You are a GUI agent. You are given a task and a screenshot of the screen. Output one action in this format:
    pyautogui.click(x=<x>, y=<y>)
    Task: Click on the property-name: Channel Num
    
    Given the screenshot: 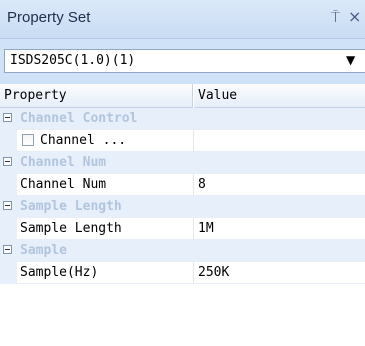 What is the action you would take?
    pyautogui.click(x=63, y=184)
    